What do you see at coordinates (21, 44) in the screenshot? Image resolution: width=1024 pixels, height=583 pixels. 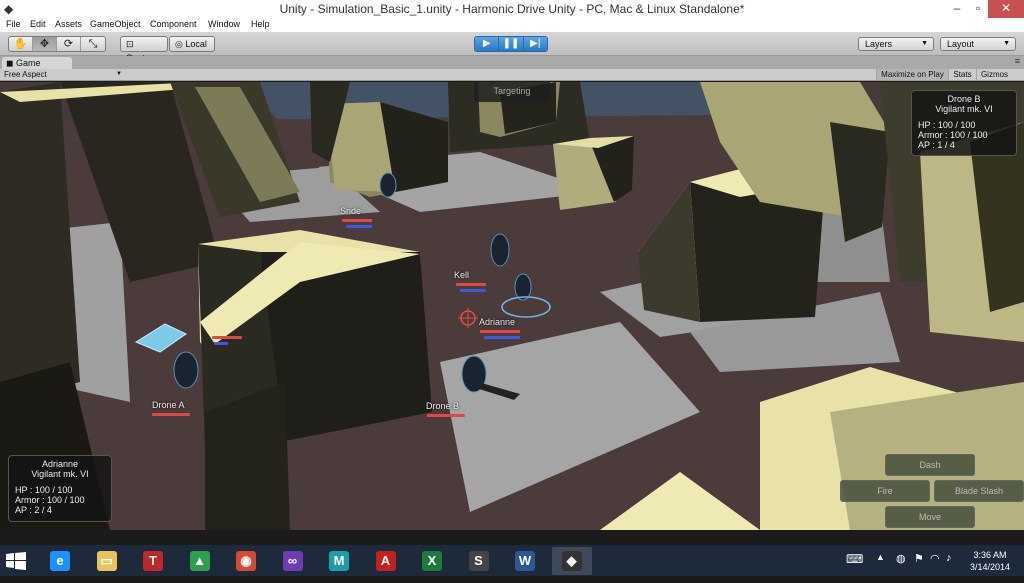 I see `hand-tool-icon: ✋` at bounding box center [21, 44].